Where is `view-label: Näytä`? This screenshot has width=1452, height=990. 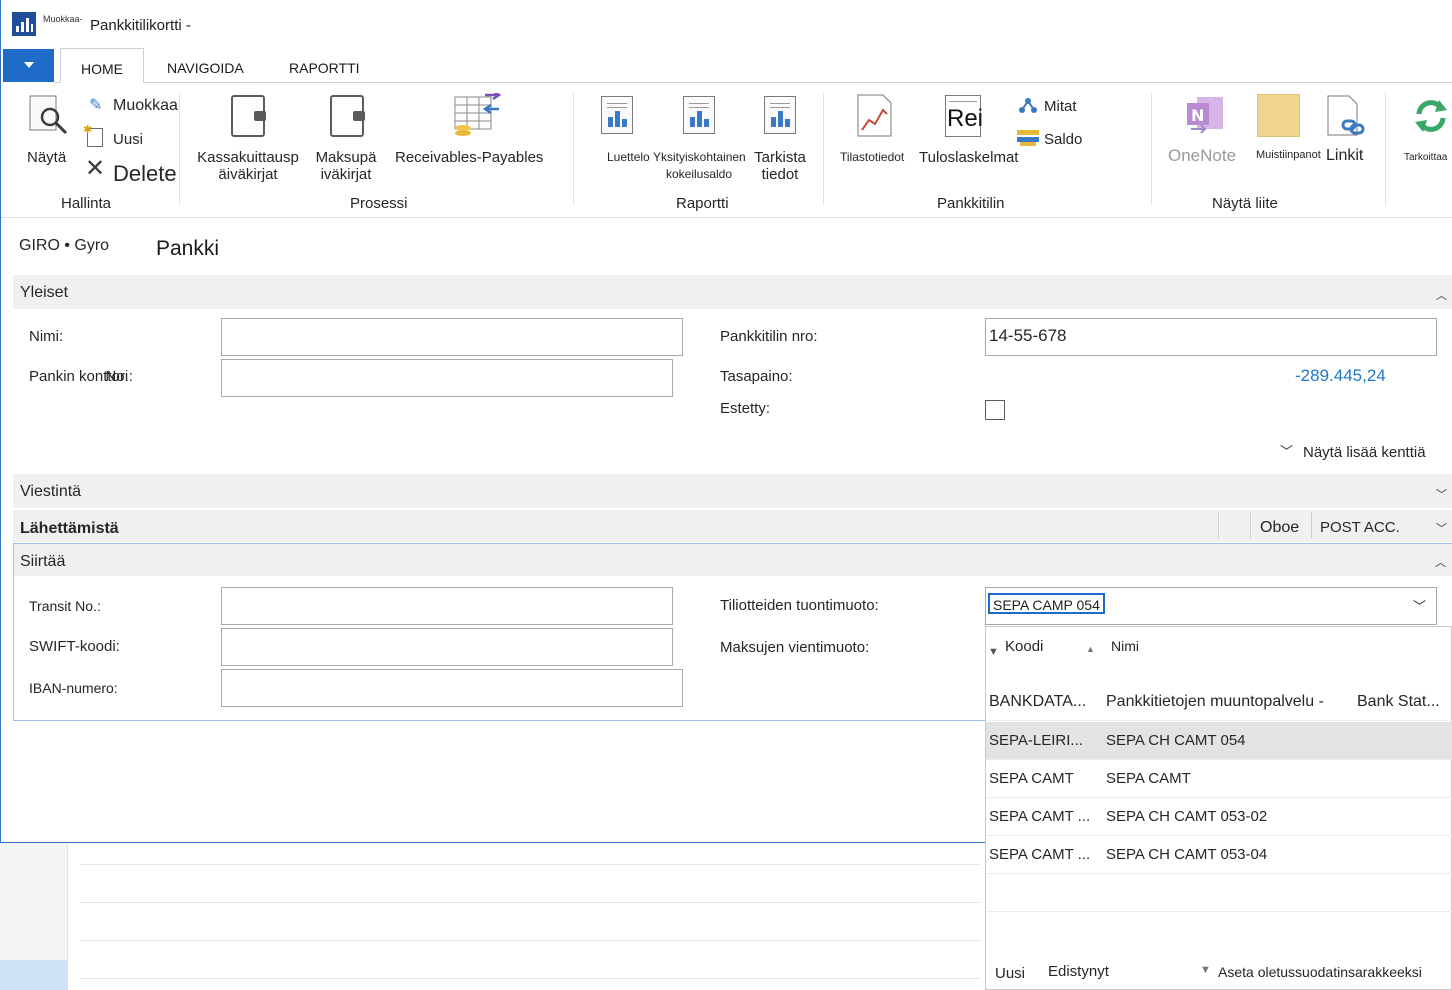
view-label: Näytä is located at coordinates (47, 157).